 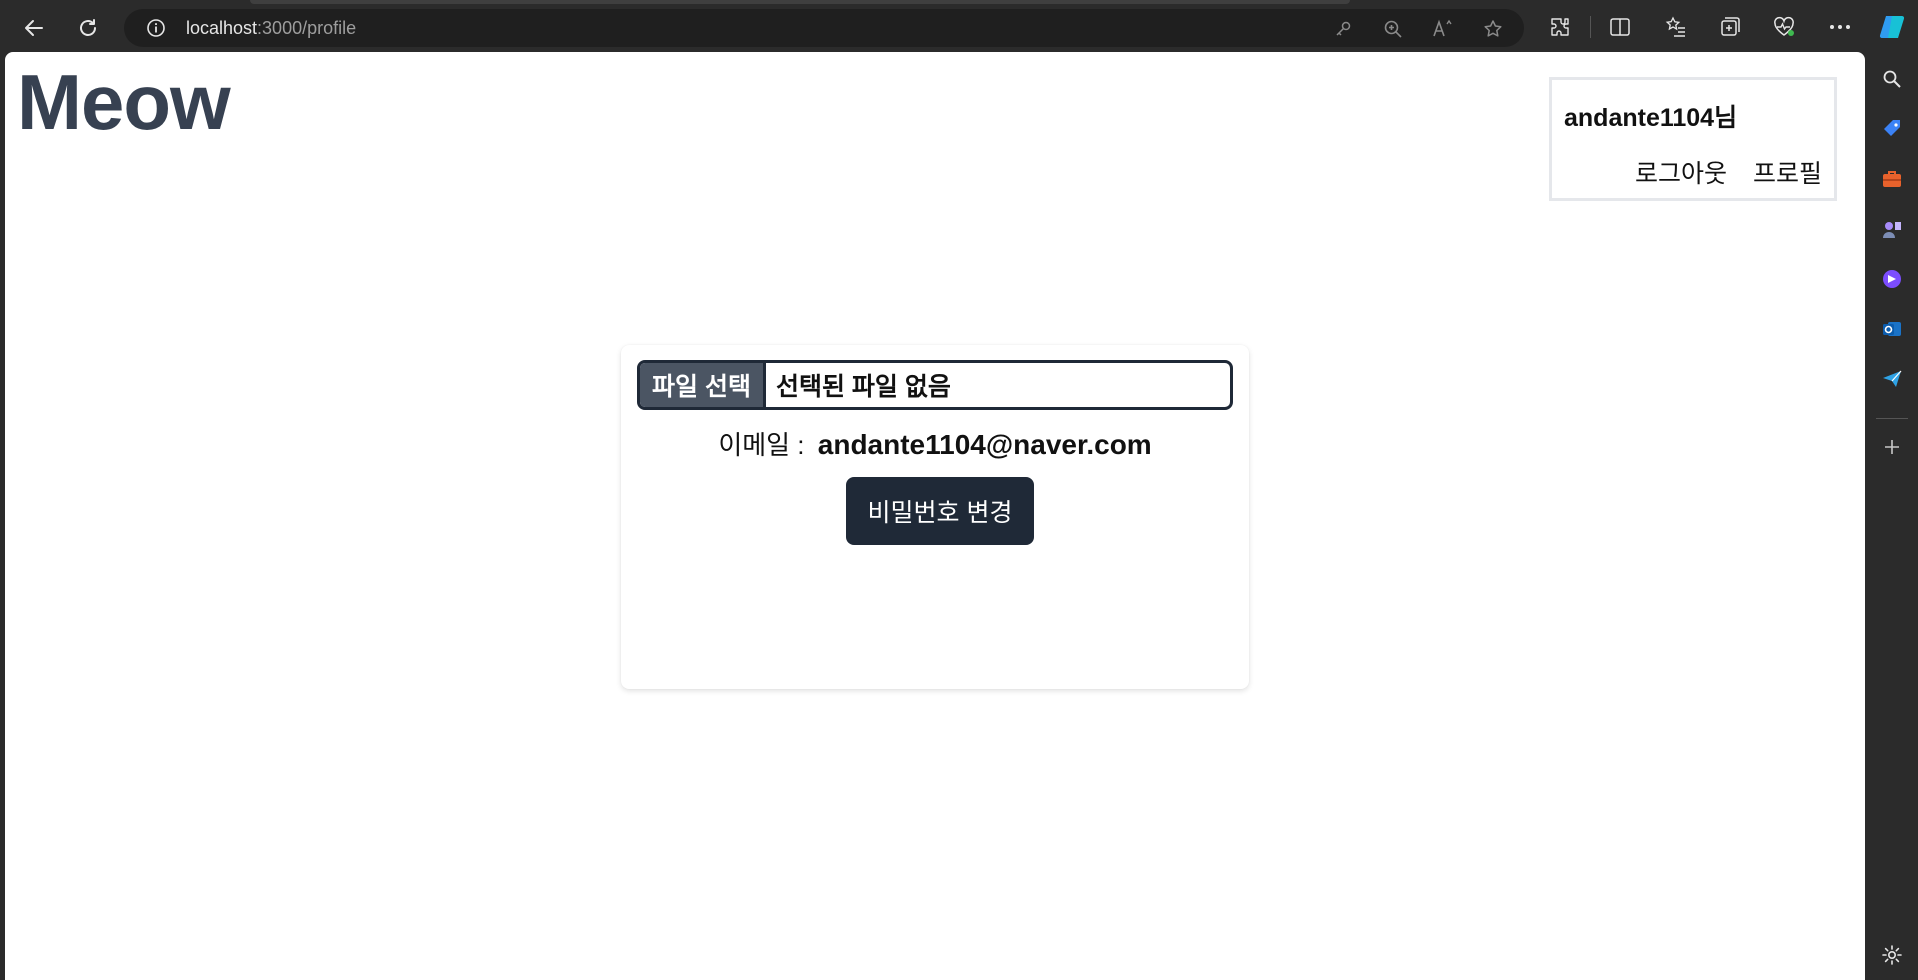 What do you see at coordinates (1892, 129) in the screenshot?
I see `shopping-tag-icon` at bounding box center [1892, 129].